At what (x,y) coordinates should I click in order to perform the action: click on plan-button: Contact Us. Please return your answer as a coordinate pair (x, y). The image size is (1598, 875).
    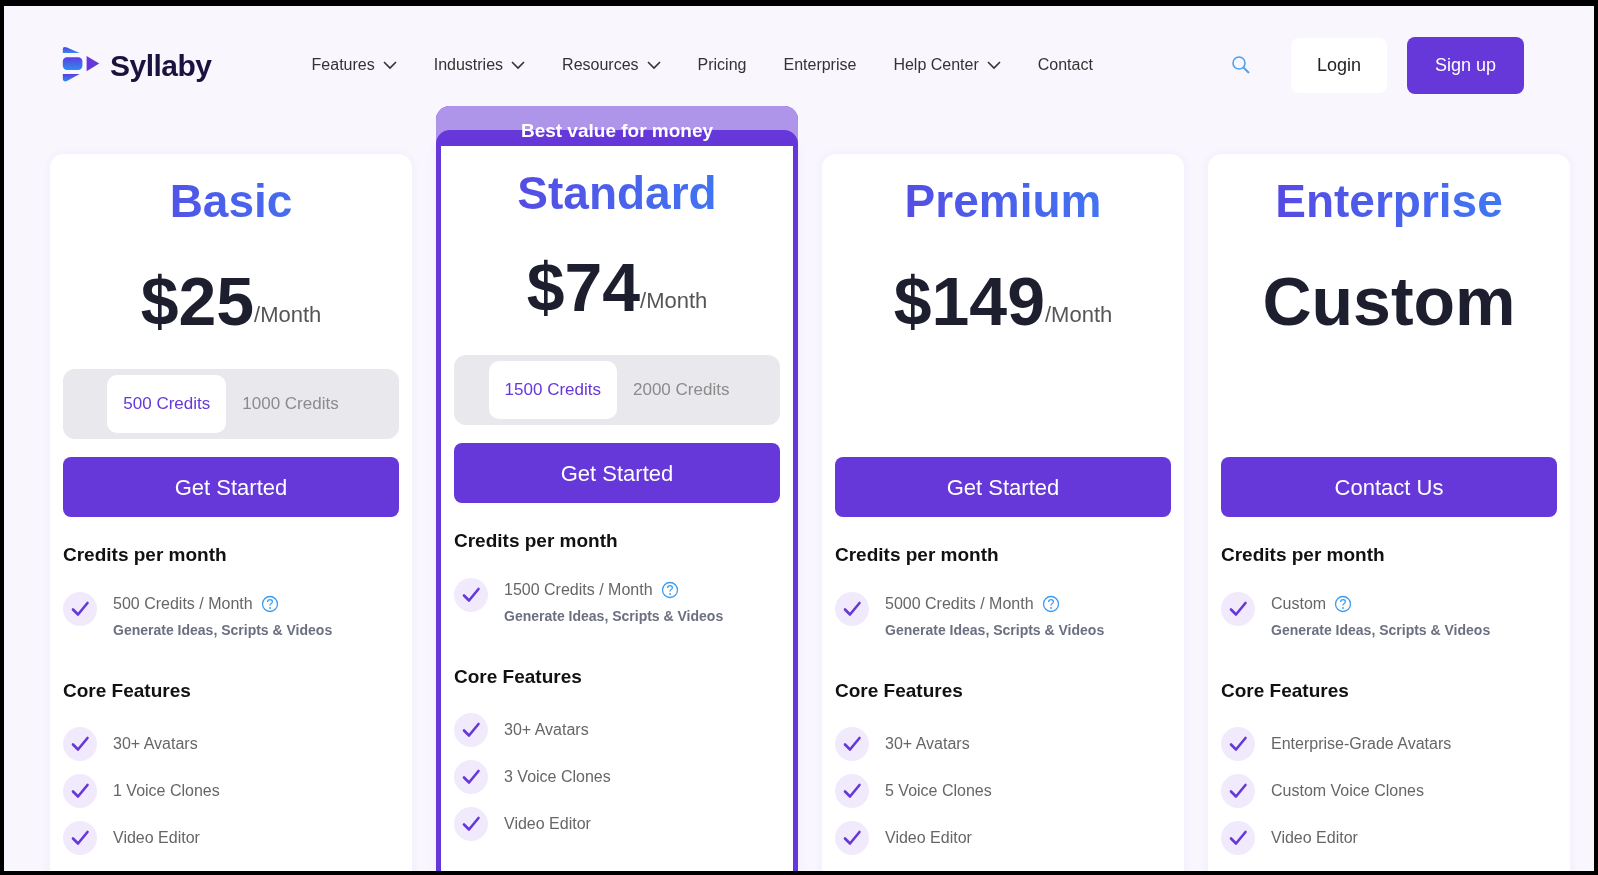
    Looking at the image, I should click on (1389, 487).